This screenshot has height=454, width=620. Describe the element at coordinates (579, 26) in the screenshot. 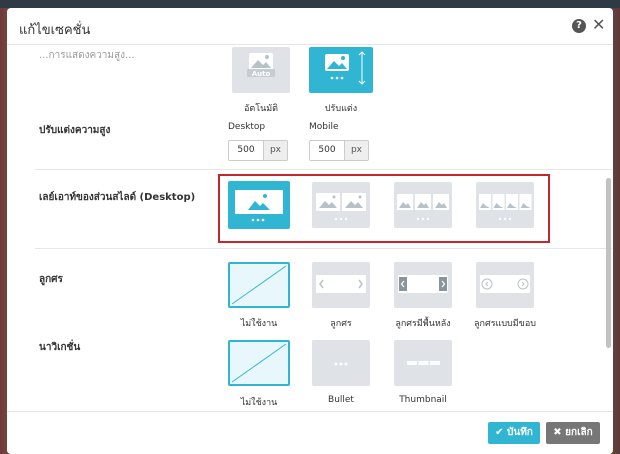

I see `help-icon: ?` at that location.